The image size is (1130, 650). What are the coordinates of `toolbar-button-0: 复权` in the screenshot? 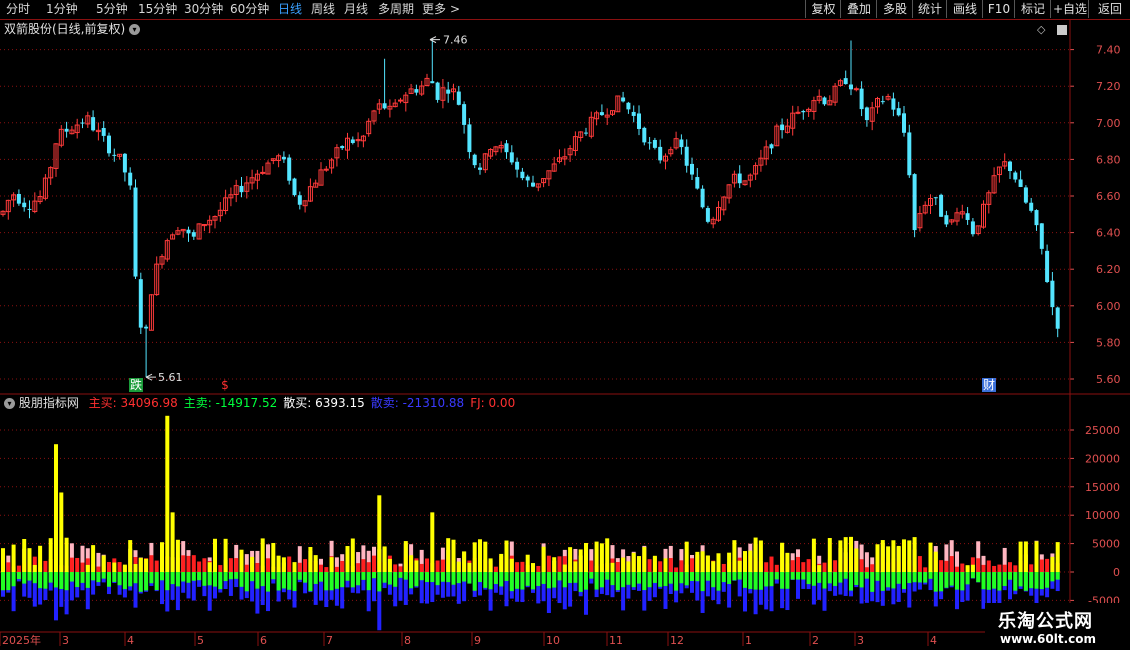 It's located at (823, 9).